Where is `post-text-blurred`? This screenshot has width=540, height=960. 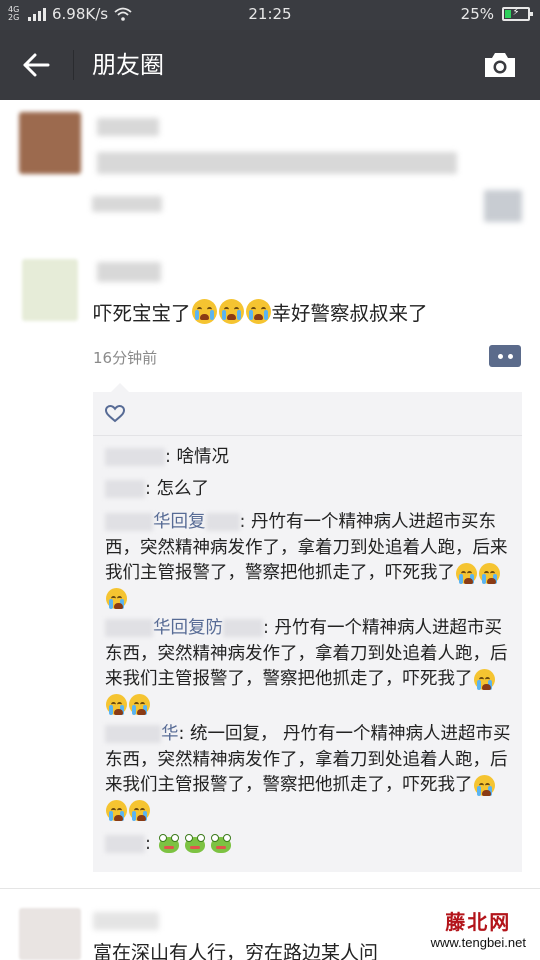
post-text-blurred is located at coordinates (277, 163).